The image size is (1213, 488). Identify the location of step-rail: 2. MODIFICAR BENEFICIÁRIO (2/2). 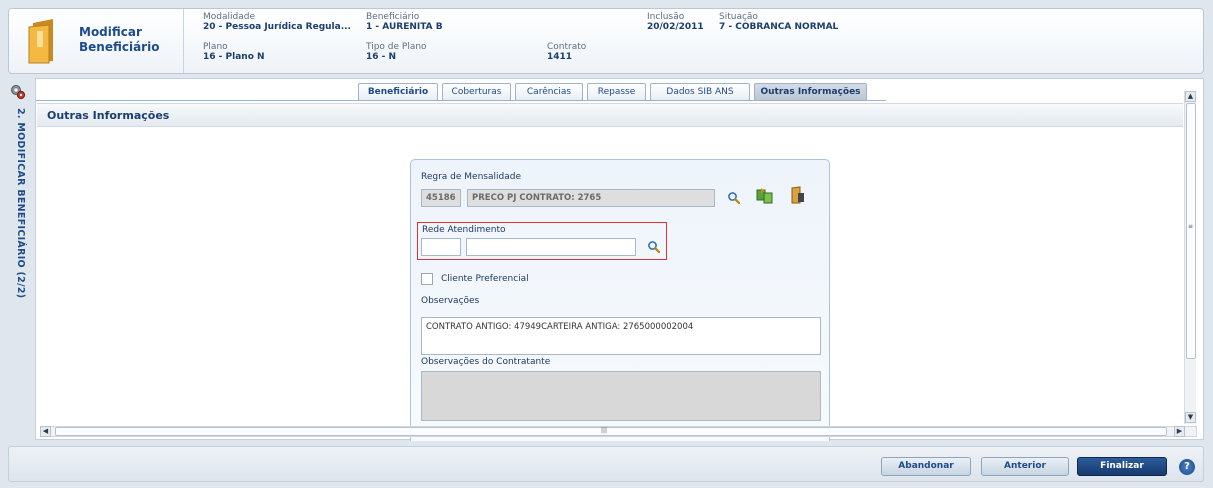
(21, 260).